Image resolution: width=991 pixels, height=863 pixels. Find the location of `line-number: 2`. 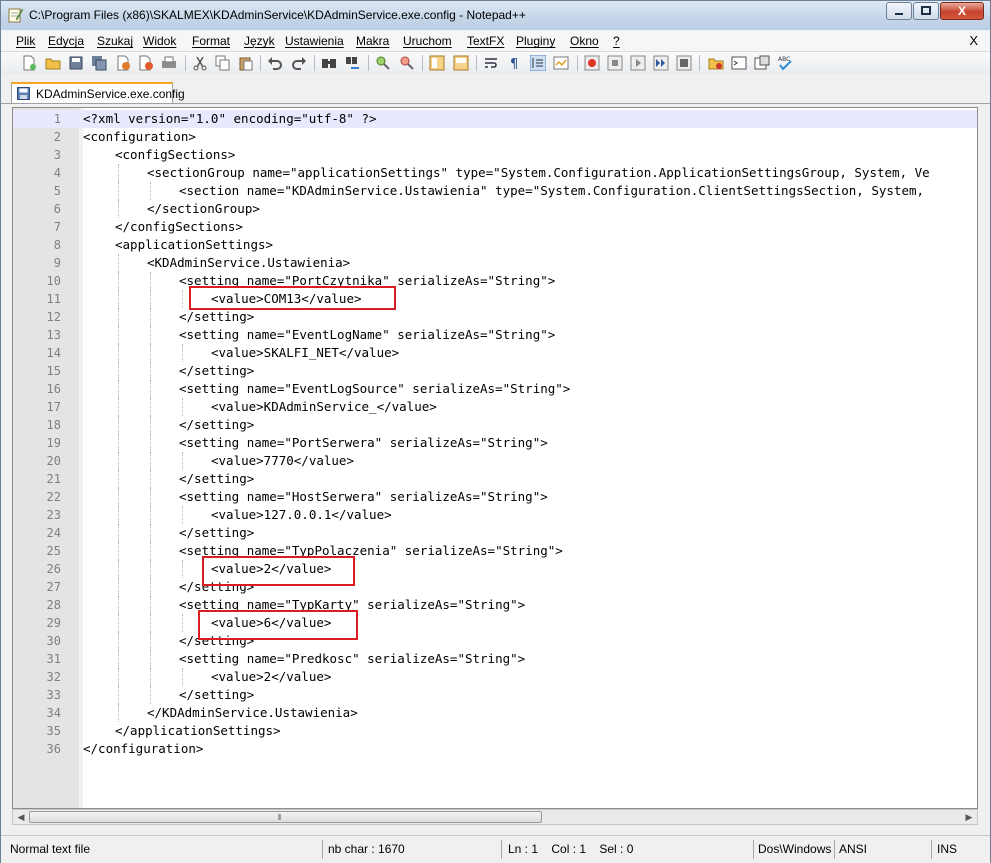

line-number: 2 is located at coordinates (57, 137).